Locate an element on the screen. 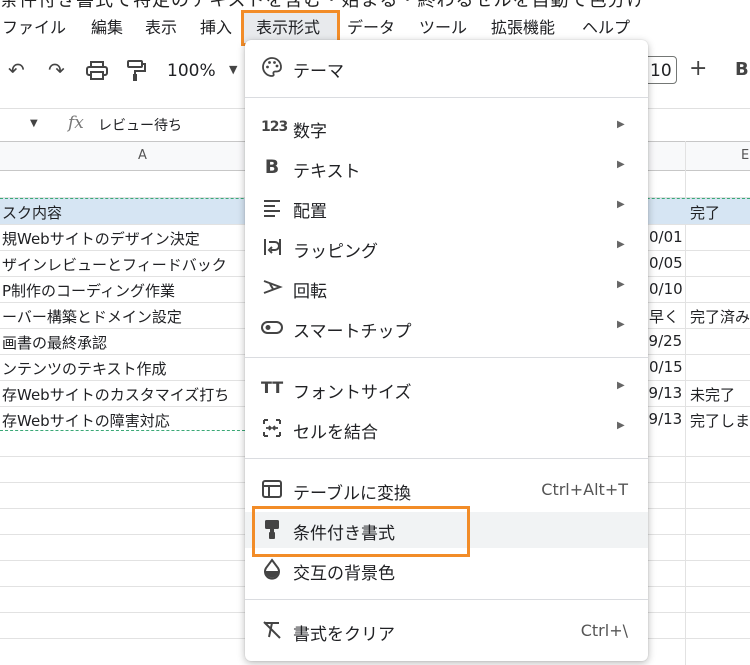 The height and width of the screenshot is (665, 750). menu-item-font-size: TT フォントサイズ ▶ is located at coordinates (446, 389).